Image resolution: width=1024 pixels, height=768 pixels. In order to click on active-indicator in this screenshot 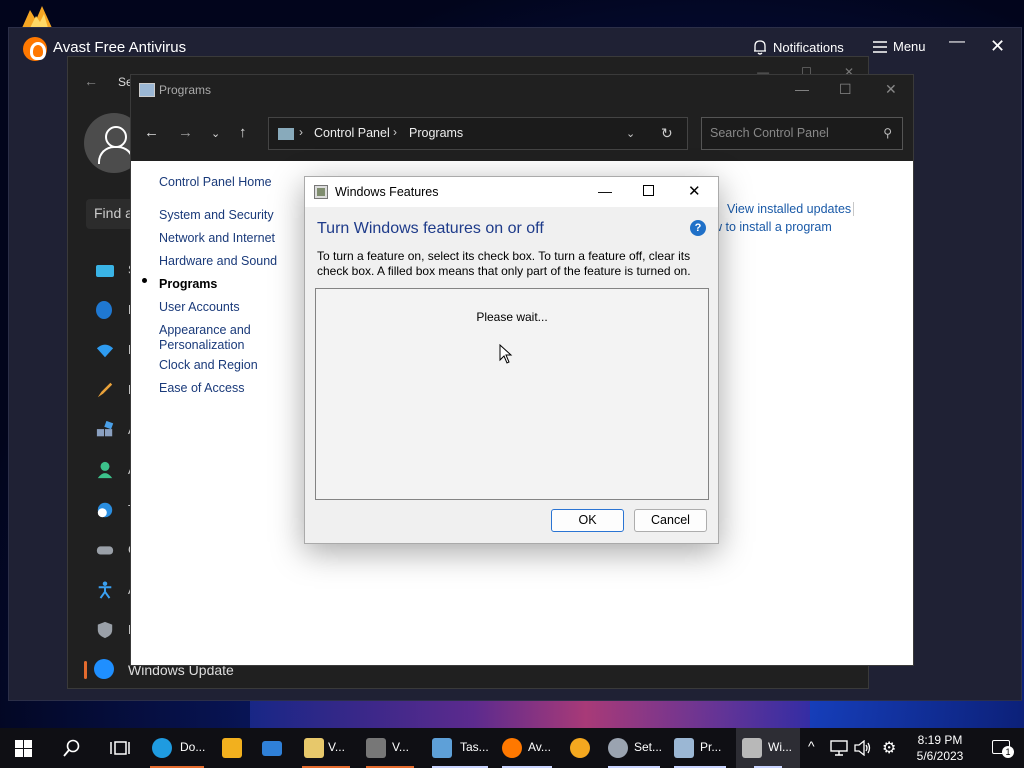, I will do `click(85, 670)`.